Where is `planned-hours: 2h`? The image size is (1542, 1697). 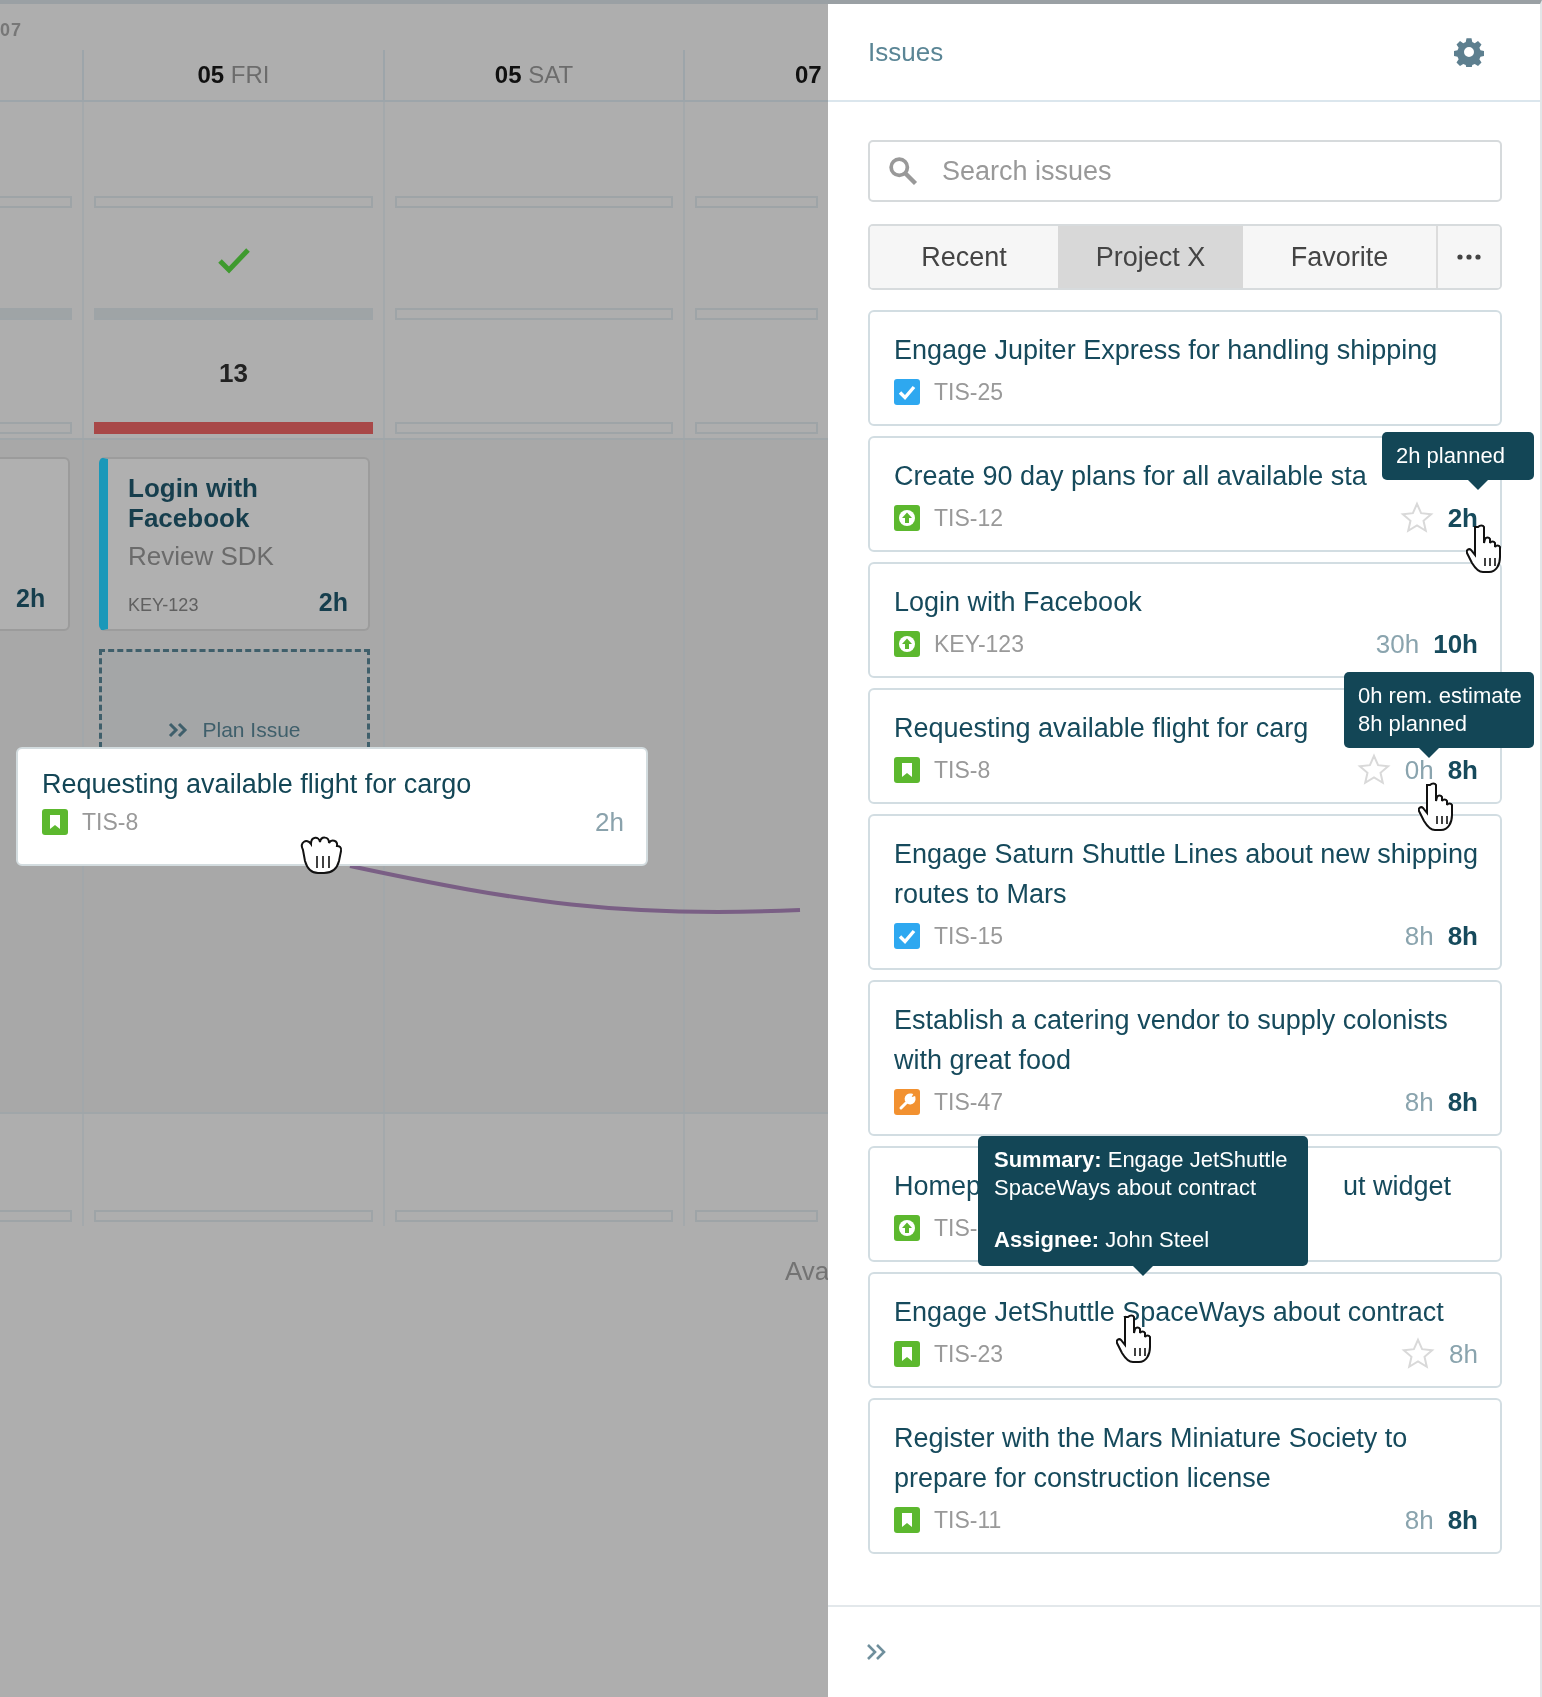 planned-hours: 2h is located at coordinates (1462, 518).